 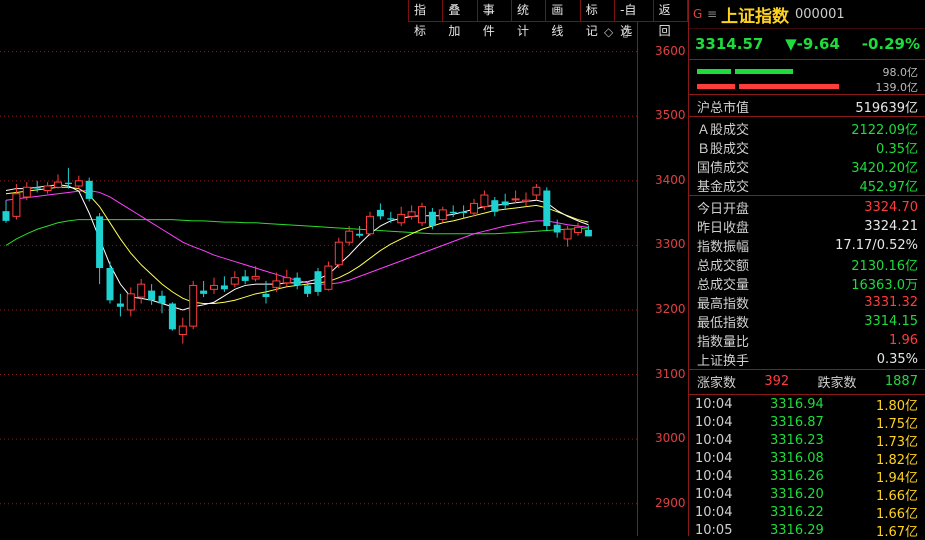 What do you see at coordinates (807, 359) in the screenshot?
I see `stat-row: 上证换手 0.35%` at bounding box center [807, 359].